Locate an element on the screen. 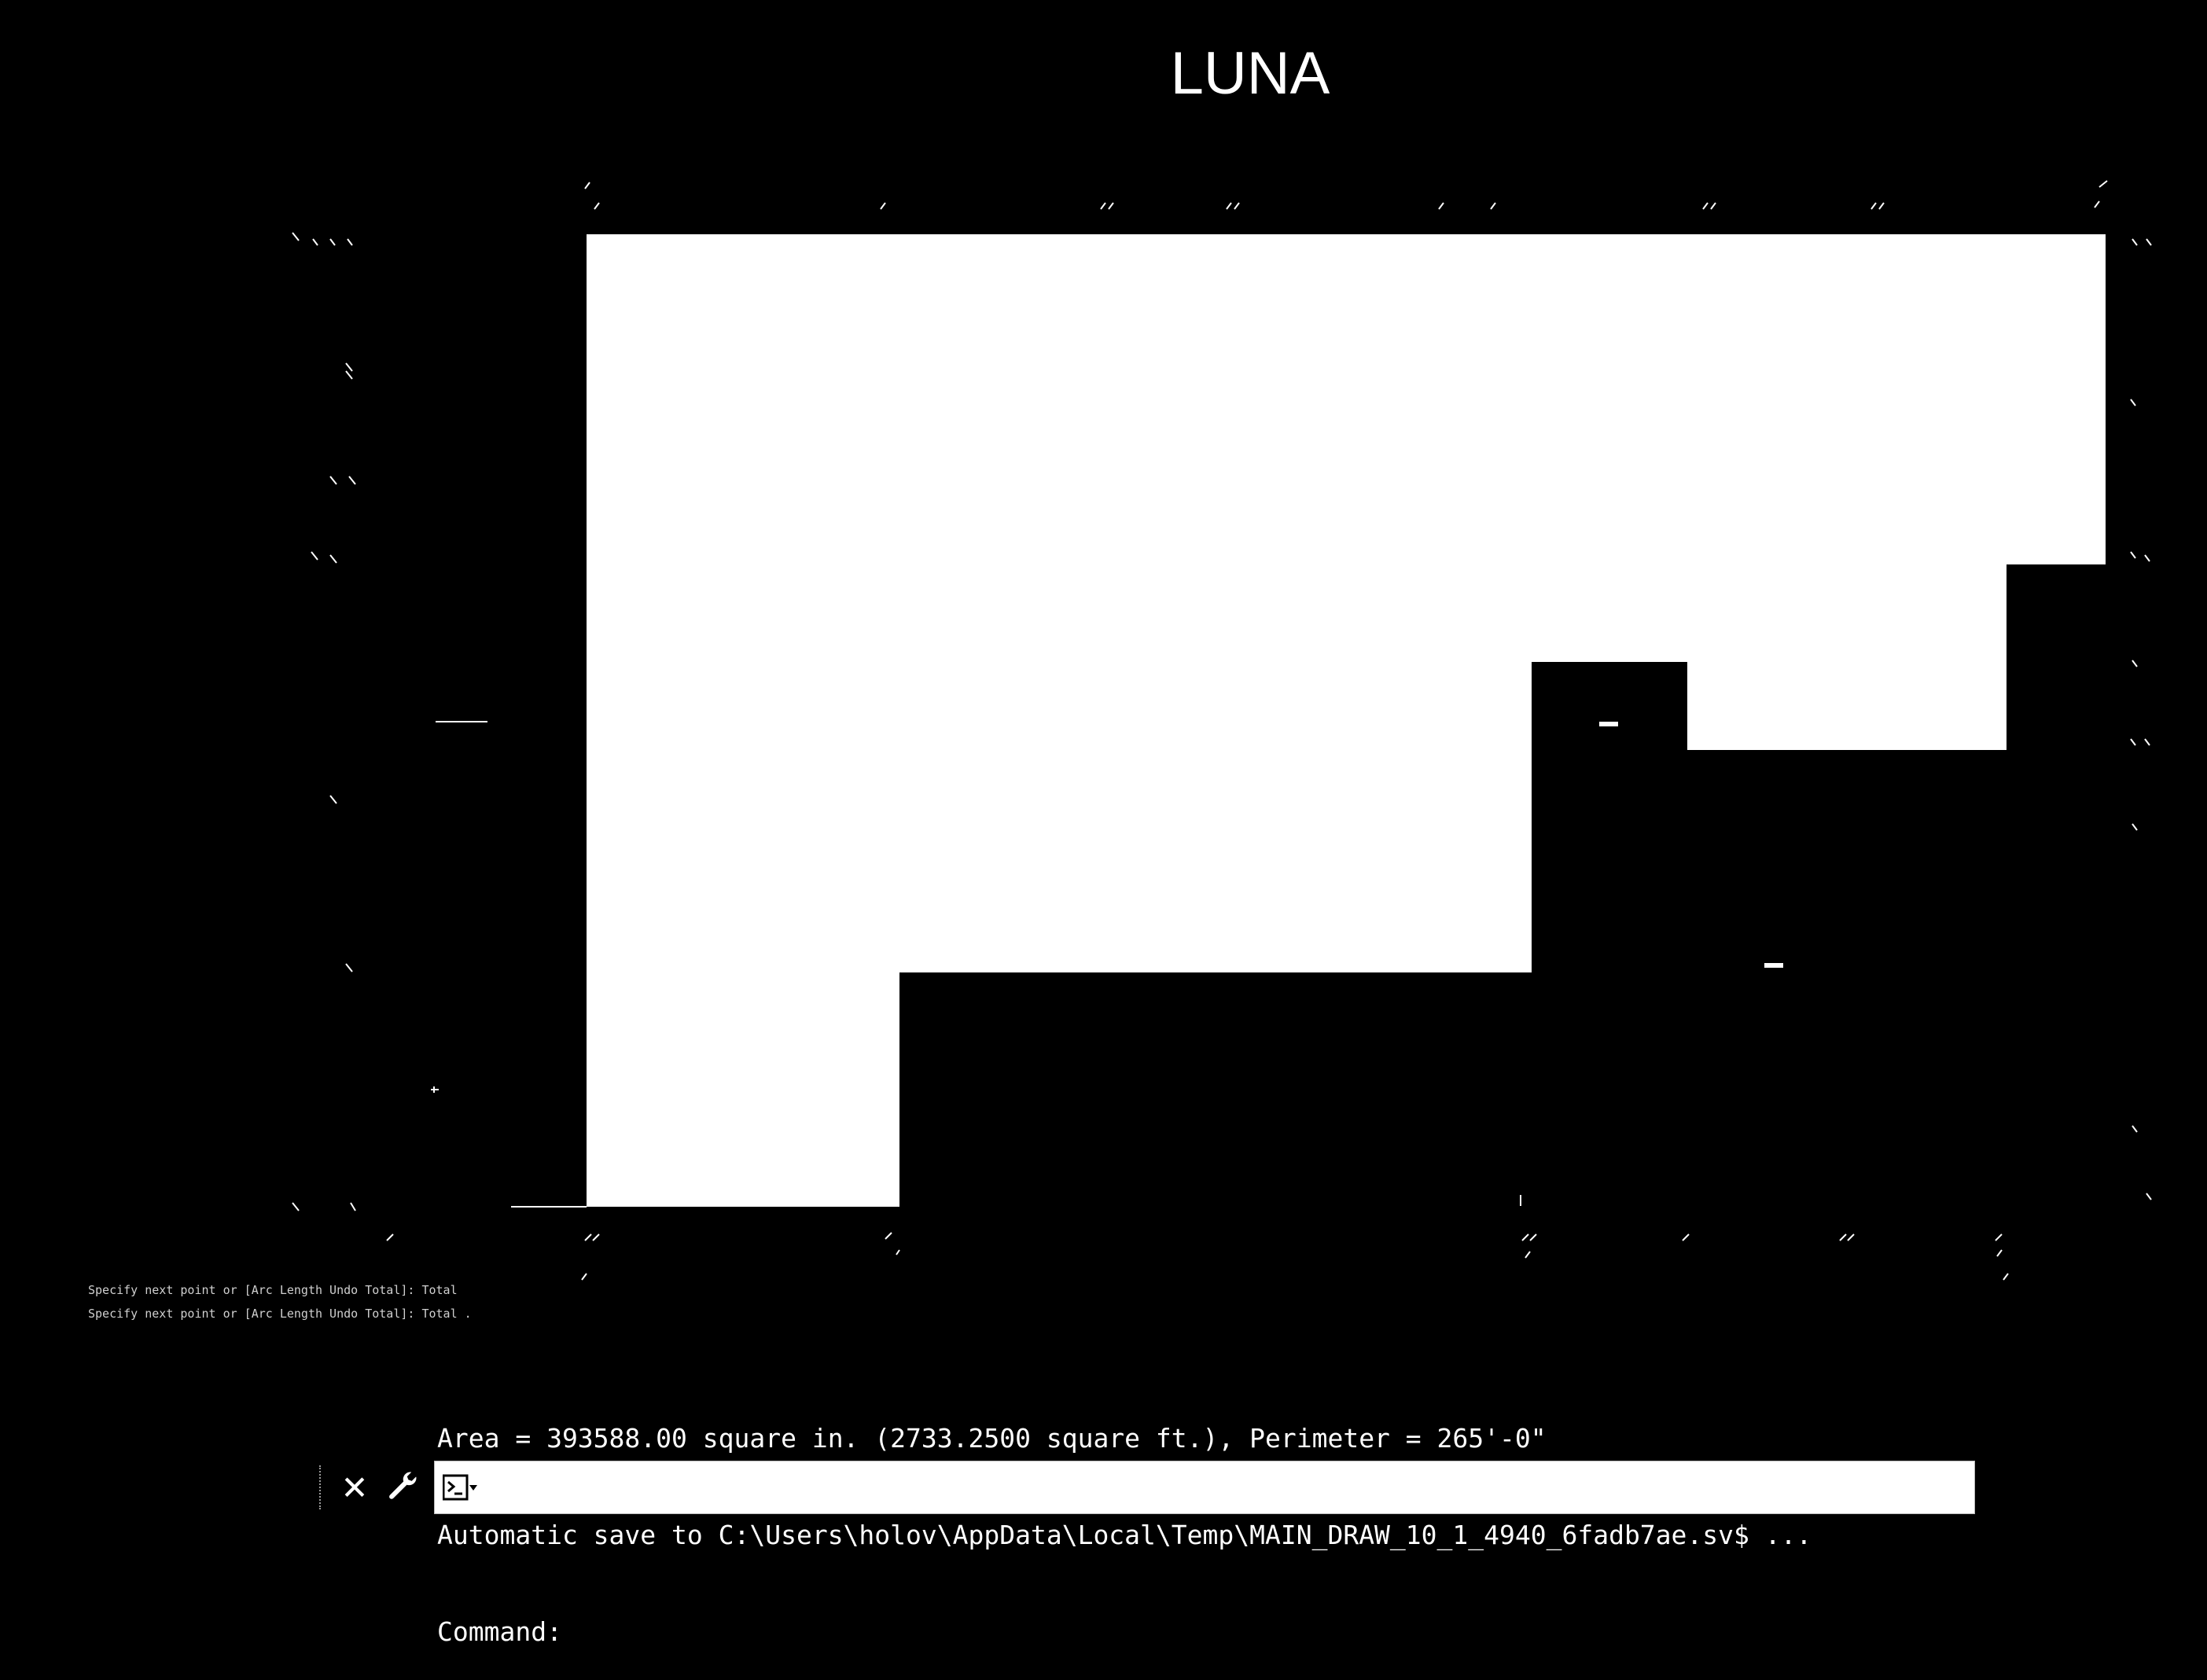  wrench-icon is located at coordinates (403, 1487).